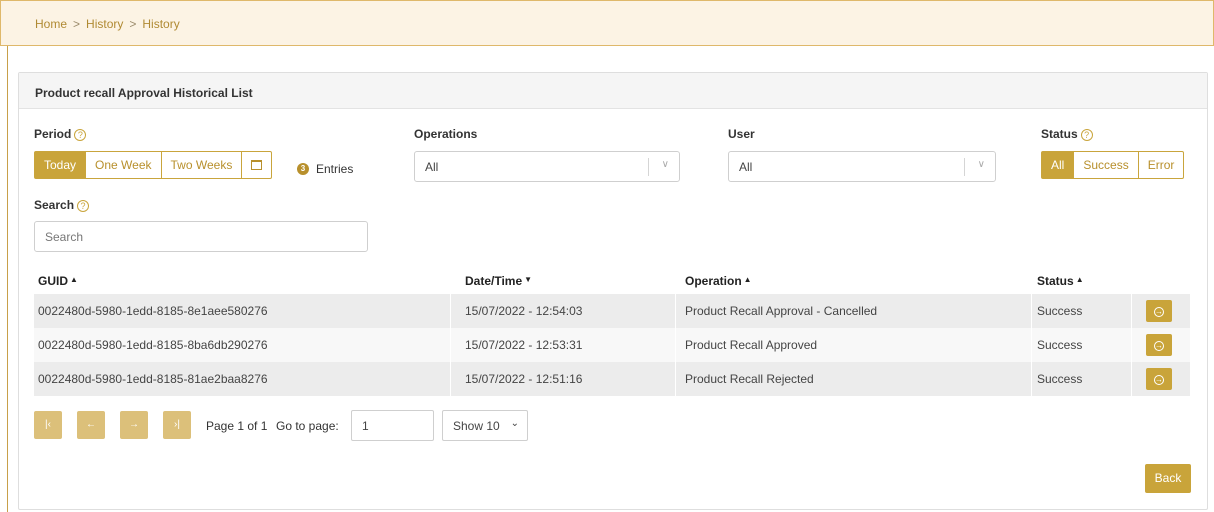 The width and height of the screenshot is (1214, 512). I want to click on status-success-button: Success, so click(1106, 165).